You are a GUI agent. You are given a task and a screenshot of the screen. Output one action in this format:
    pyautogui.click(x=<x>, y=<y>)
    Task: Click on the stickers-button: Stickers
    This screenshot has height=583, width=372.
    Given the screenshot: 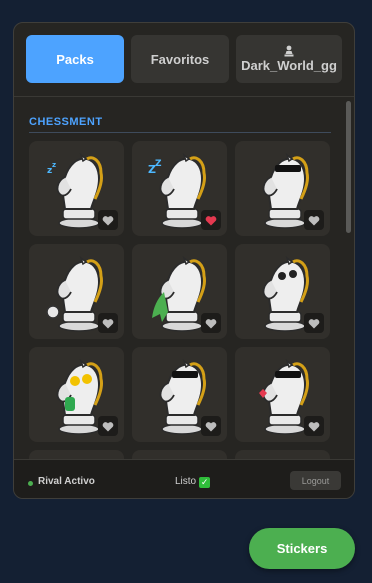 What is the action you would take?
    pyautogui.click(x=302, y=548)
    